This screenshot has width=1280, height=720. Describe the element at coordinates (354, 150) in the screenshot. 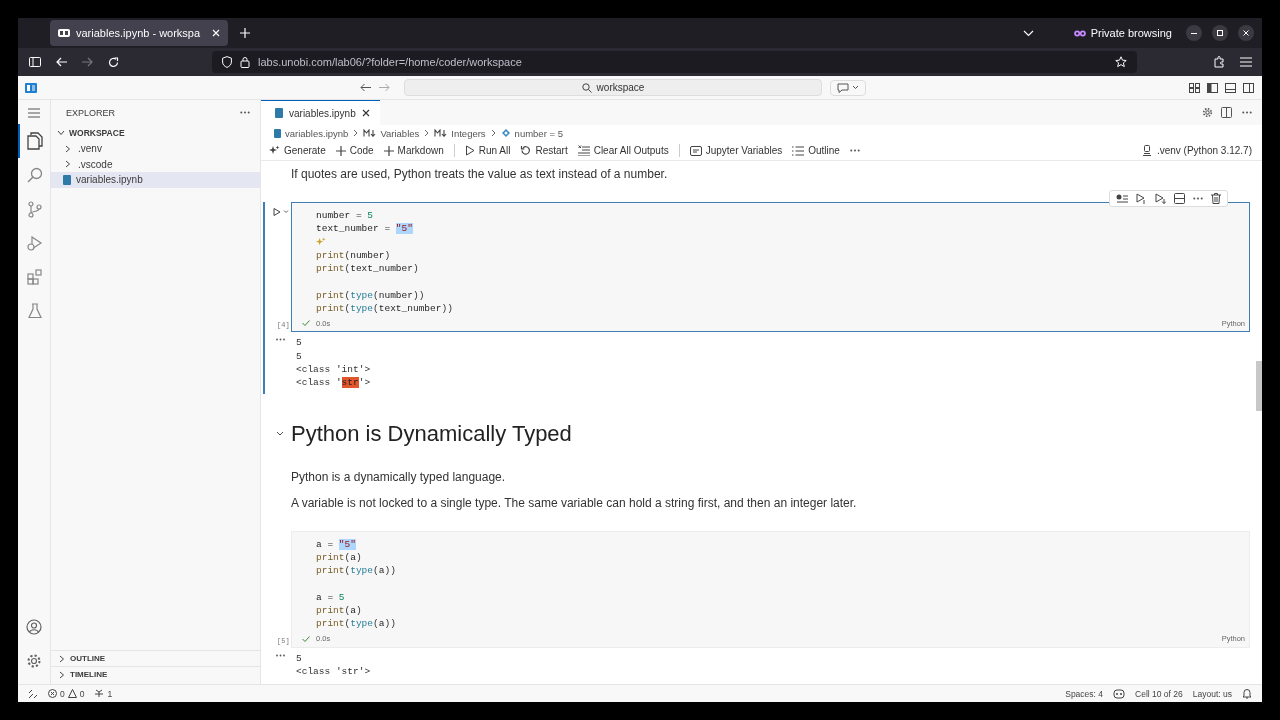

I see `toolbar-button: Code` at that location.